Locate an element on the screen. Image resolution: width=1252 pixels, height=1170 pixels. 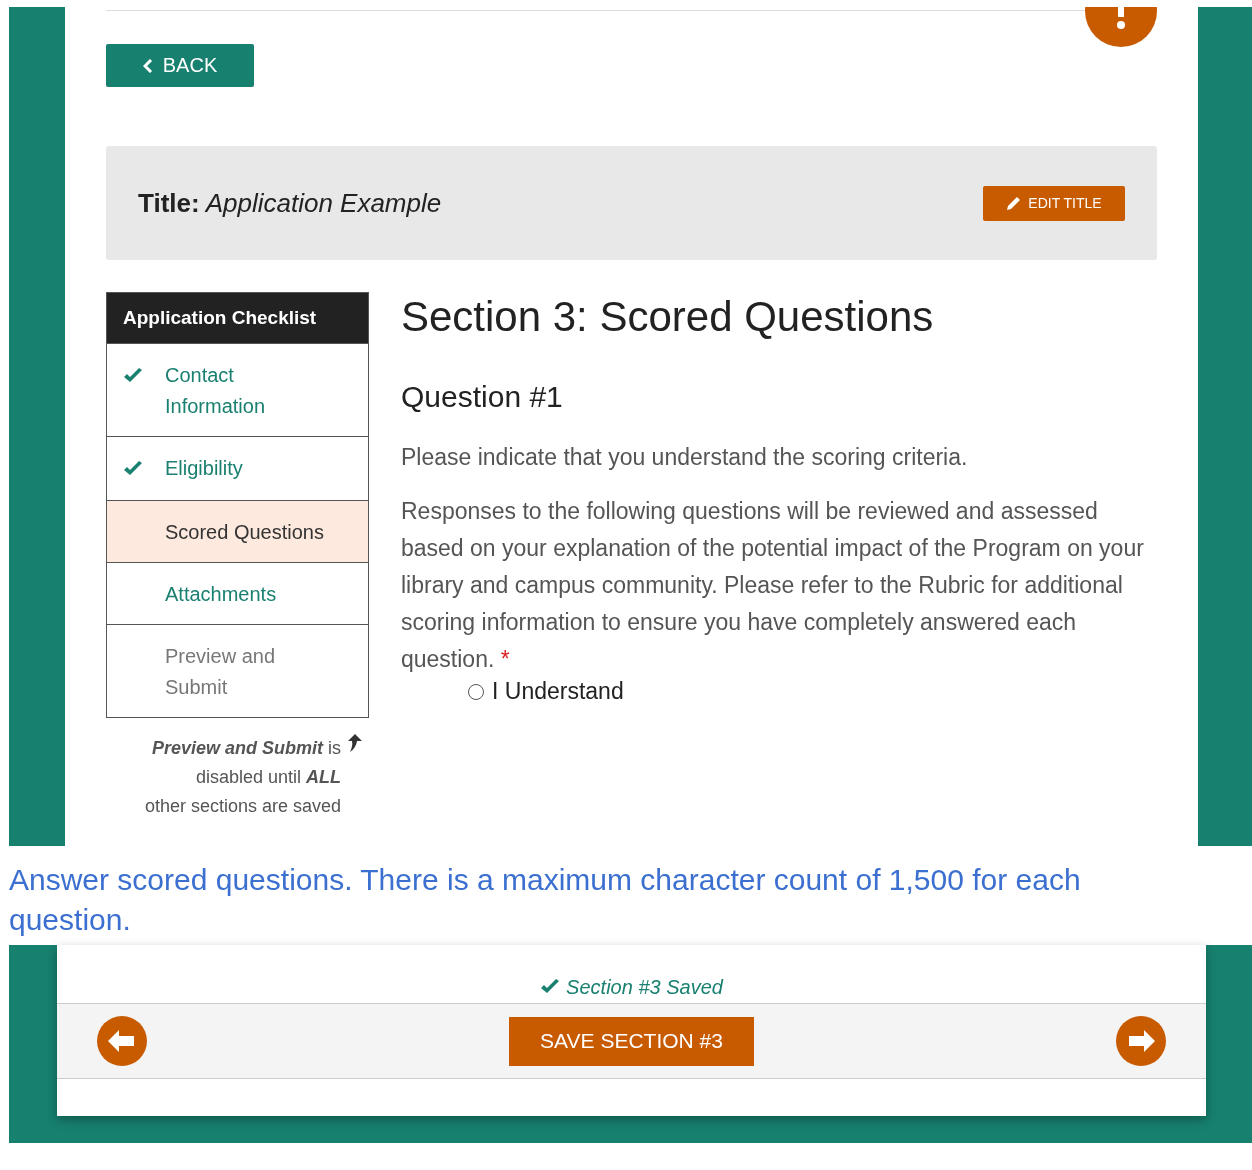
question-title: Question #1 is located at coordinates (482, 397).